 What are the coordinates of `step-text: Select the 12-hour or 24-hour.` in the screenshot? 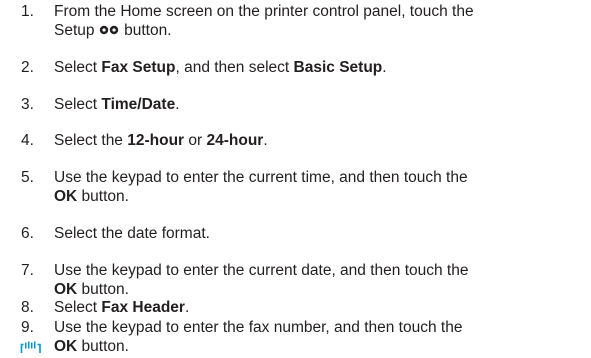 It's located at (319, 140).